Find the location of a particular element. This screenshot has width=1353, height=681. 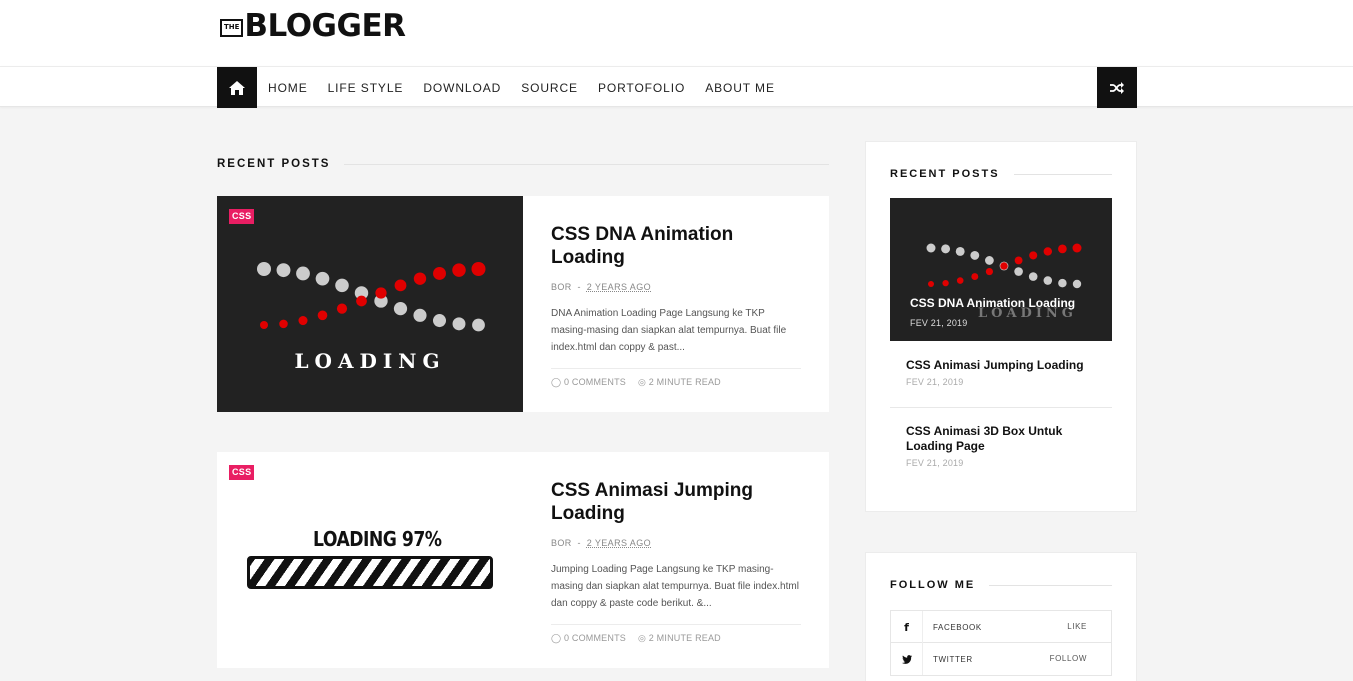

dna-loading-graphic is located at coordinates (371, 297).